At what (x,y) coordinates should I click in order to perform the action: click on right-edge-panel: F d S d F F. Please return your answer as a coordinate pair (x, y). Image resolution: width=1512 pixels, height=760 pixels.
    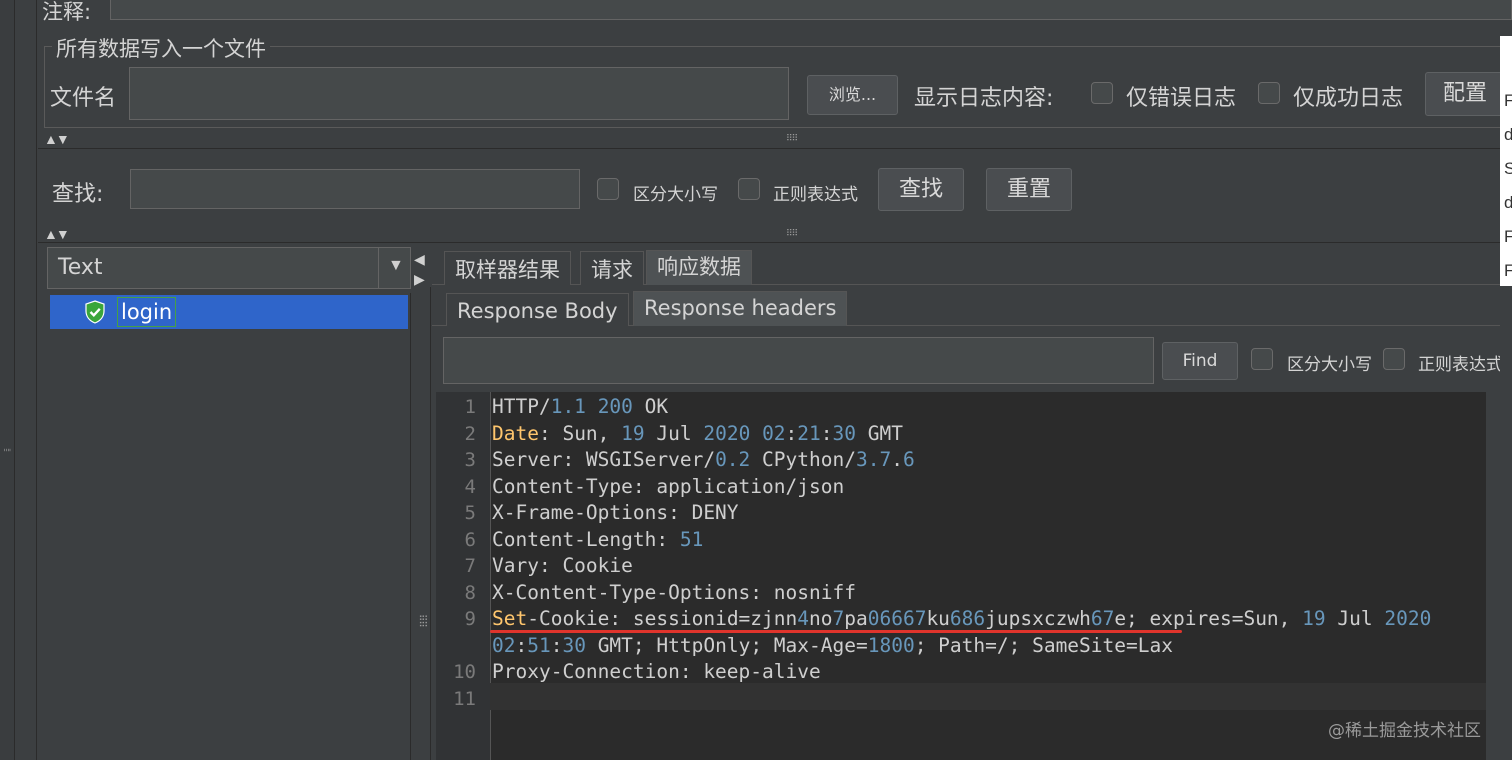
    Looking at the image, I should click on (1506, 161).